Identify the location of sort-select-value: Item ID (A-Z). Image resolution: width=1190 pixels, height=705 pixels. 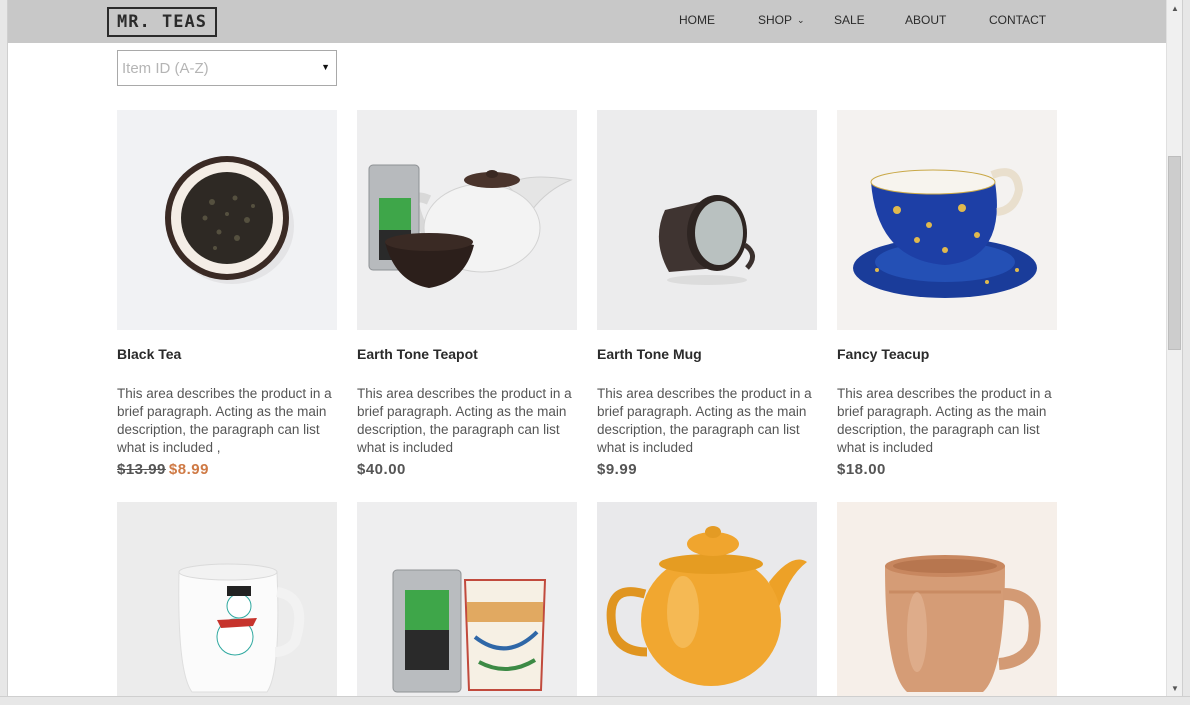
(165, 68).